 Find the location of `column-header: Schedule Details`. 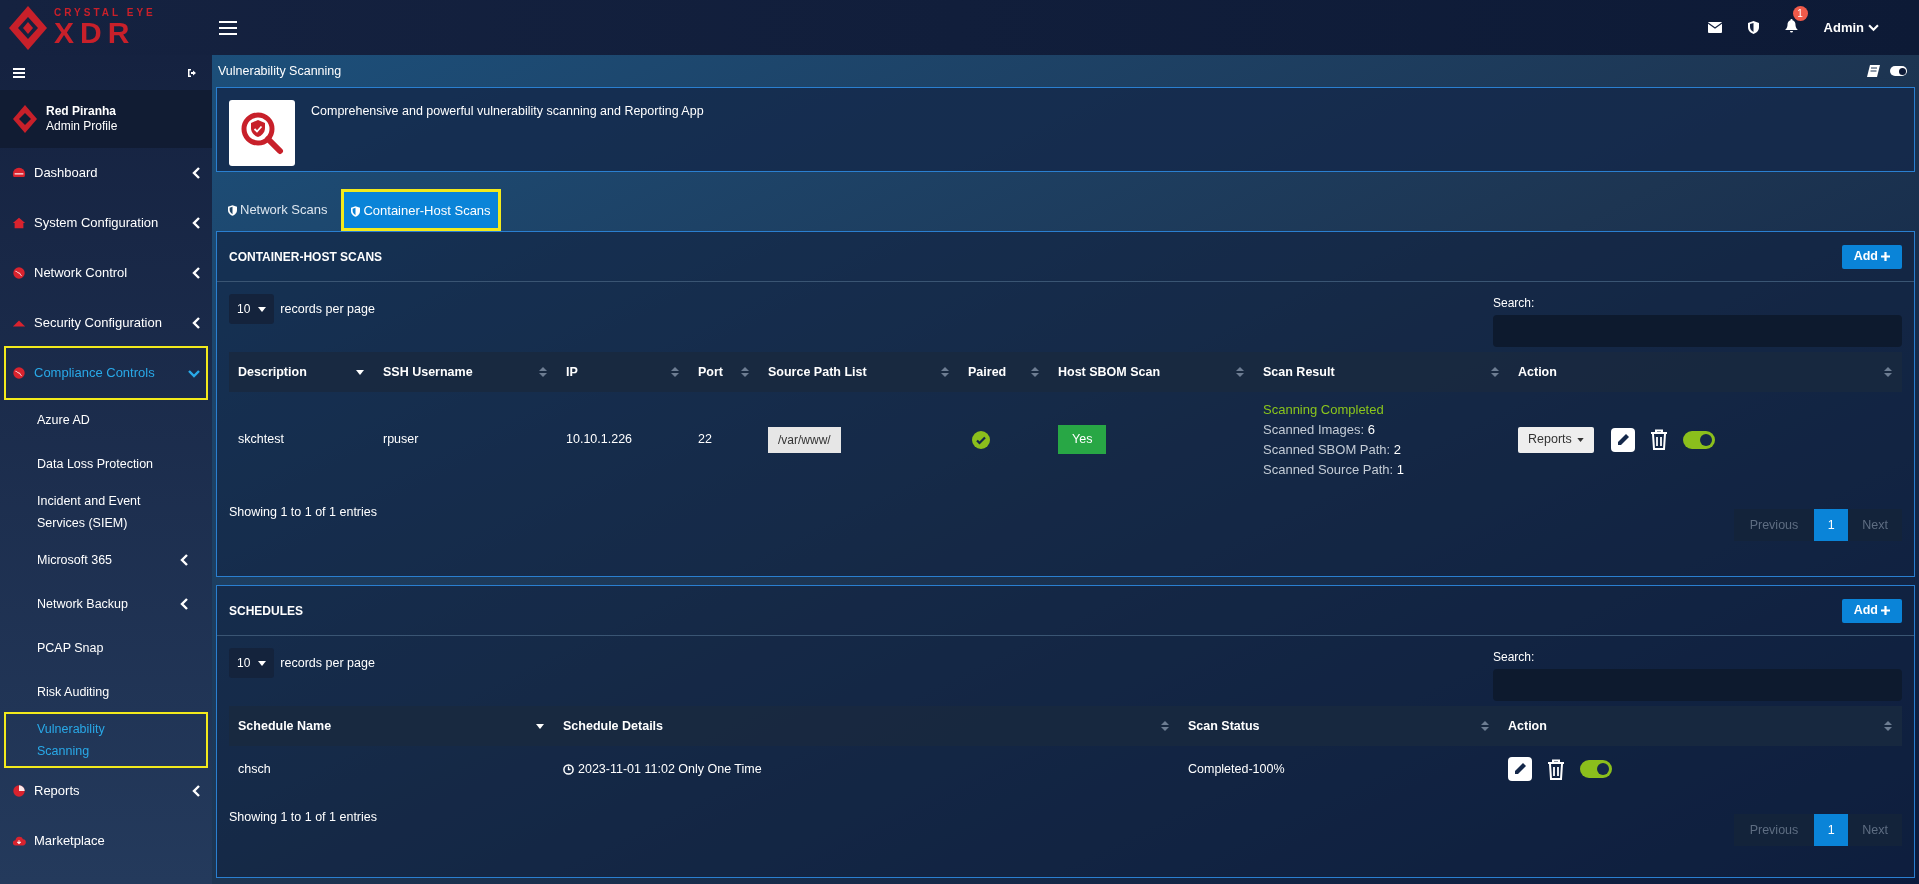

column-header: Schedule Details is located at coordinates (866, 726).